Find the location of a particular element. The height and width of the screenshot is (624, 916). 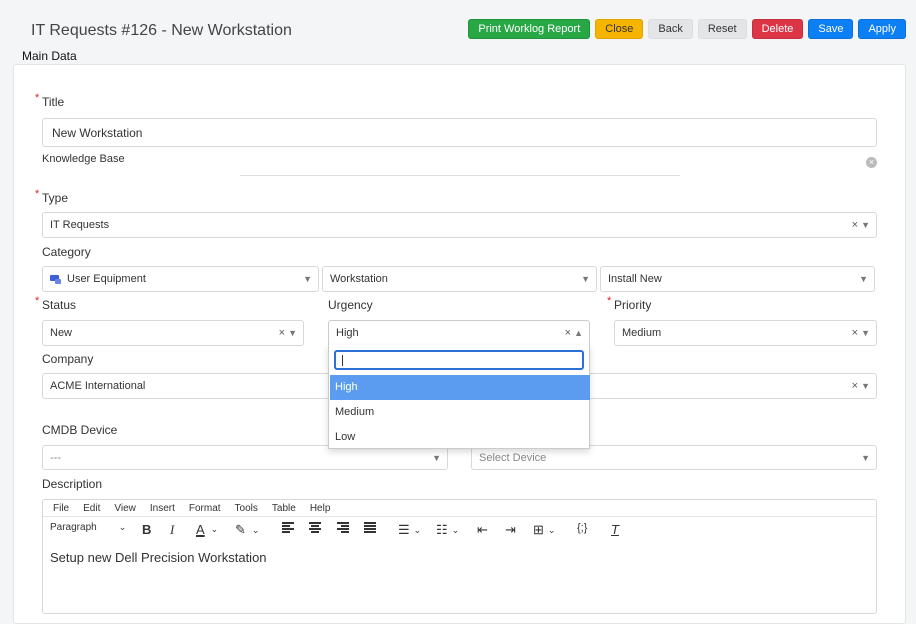

description-content: Setup new Dell Precision Workstation is located at coordinates (158, 557).